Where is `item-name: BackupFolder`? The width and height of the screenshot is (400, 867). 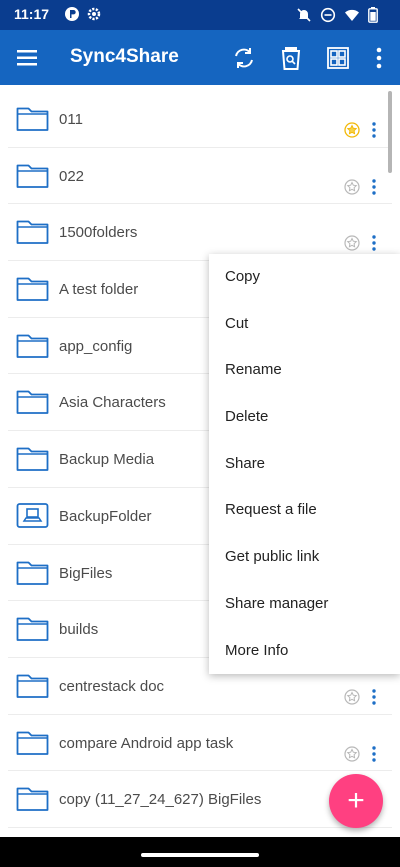 item-name: BackupFolder is located at coordinates (105, 516).